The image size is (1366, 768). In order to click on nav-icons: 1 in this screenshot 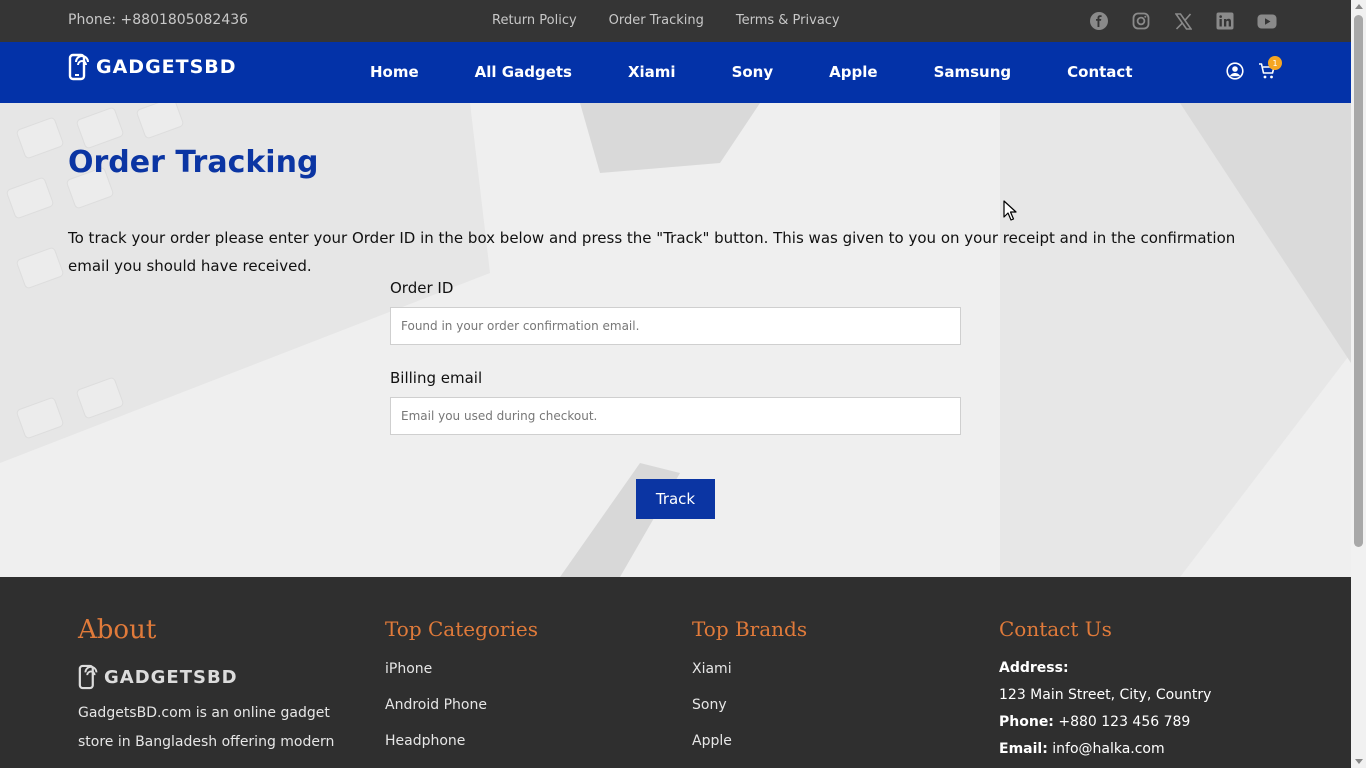, I will do `click(1254, 70)`.